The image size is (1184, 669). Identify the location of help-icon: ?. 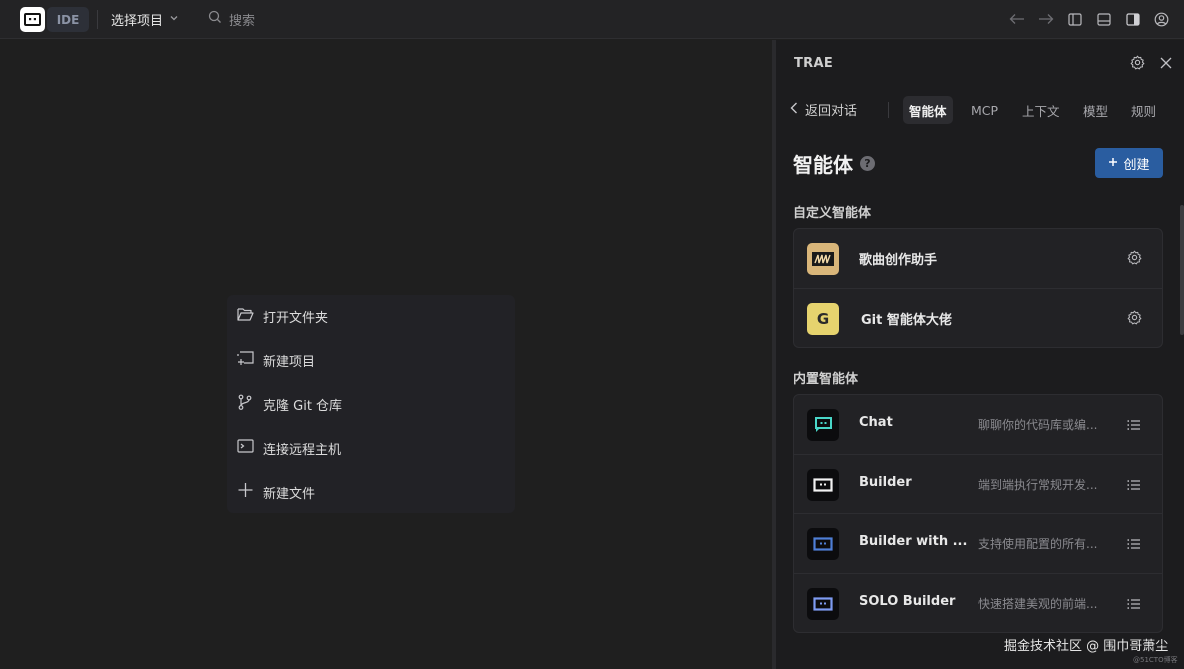
(867, 163).